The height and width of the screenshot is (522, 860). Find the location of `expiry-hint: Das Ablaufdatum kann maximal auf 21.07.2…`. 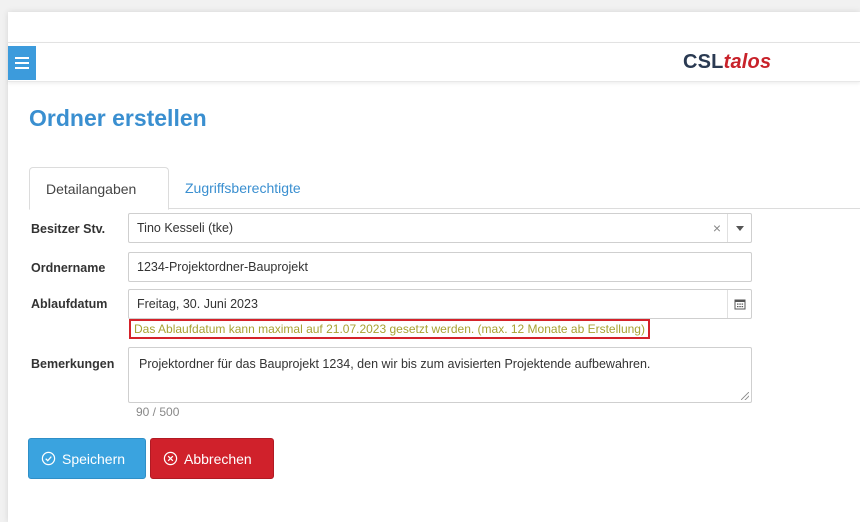

expiry-hint: Das Ablaufdatum kann maximal auf 21.07.2… is located at coordinates (389, 329).